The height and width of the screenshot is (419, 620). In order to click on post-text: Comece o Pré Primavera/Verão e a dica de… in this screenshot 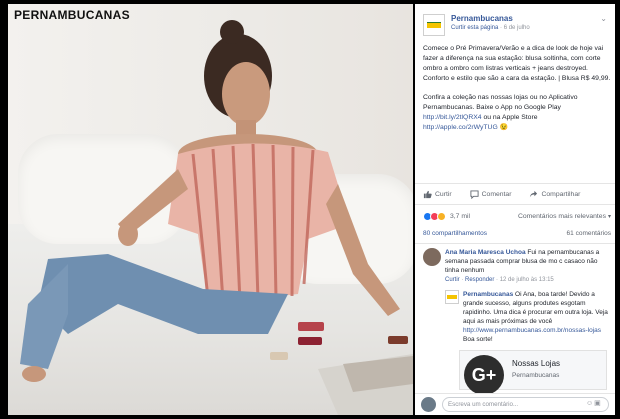, I will do `click(517, 93)`.